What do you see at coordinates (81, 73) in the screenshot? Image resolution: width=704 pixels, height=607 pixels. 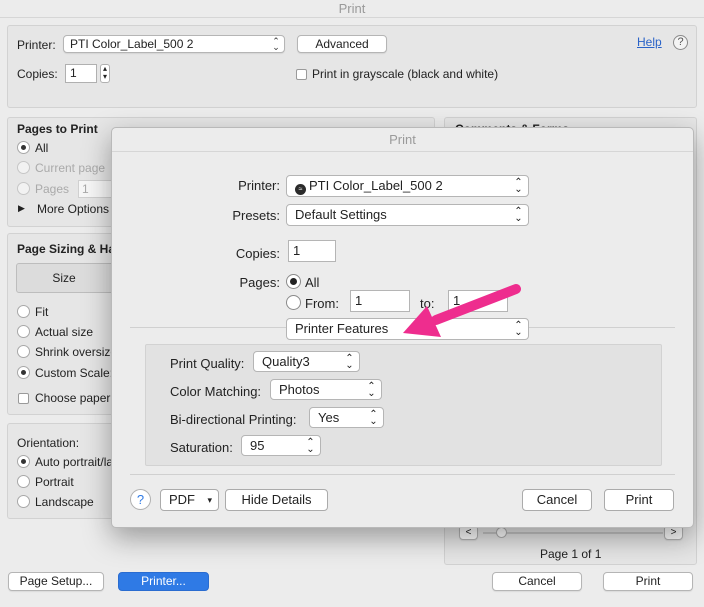 I see `copies-field: 1` at bounding box center [81, 73].